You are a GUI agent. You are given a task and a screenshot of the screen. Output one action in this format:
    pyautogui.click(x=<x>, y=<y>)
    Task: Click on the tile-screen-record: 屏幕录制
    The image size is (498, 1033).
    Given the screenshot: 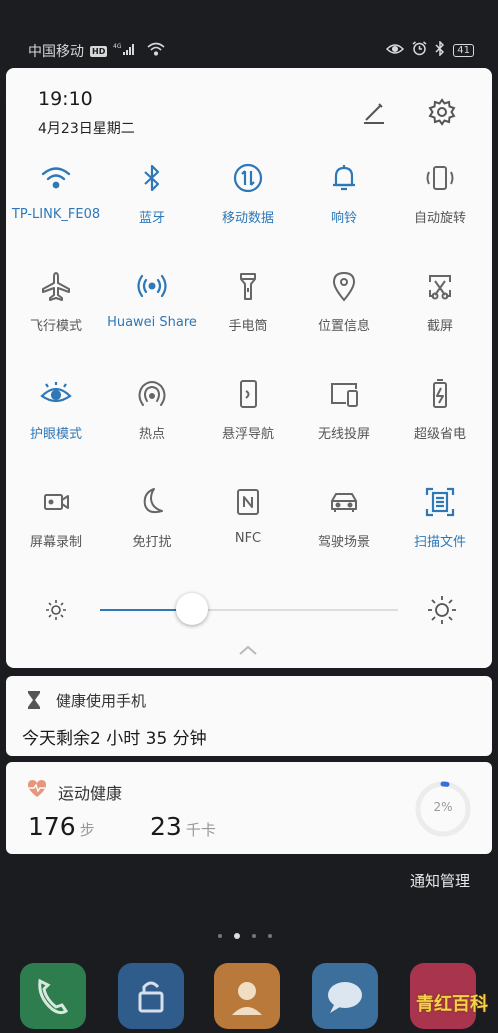 What is the action you would take?
    pyautogui.click(x=56, y=534)
    